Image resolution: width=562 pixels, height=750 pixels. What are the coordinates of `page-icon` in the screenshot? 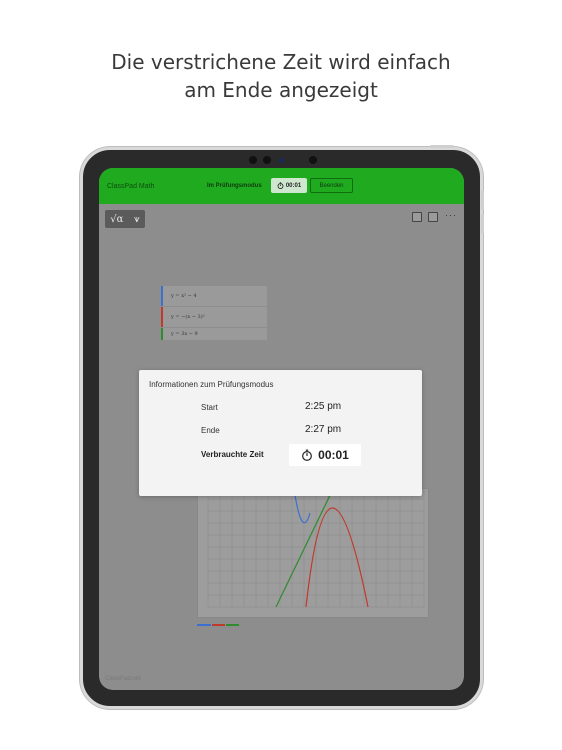 It's located at (417, 217).